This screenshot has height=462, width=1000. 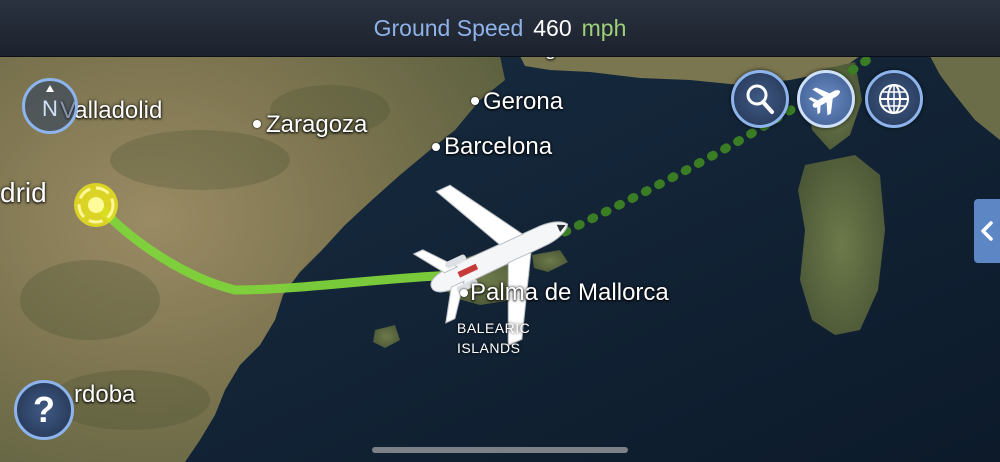 I want to click on ground-speed-label: Ground Speed, so click(x=448, y=27).